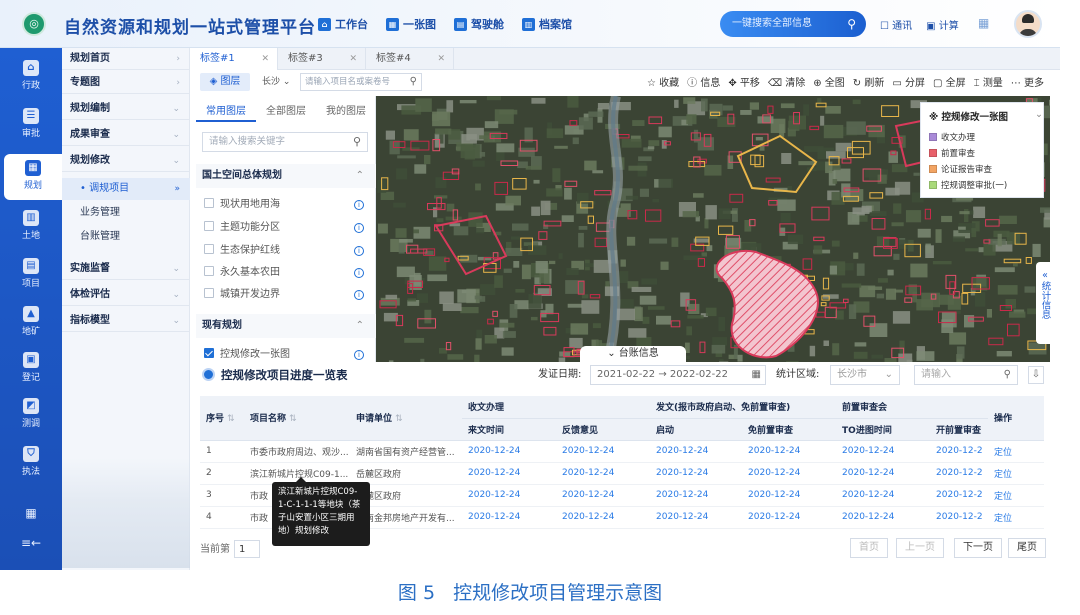  I want to click on tab-all-layers: 全部图层, so click(286, 112).